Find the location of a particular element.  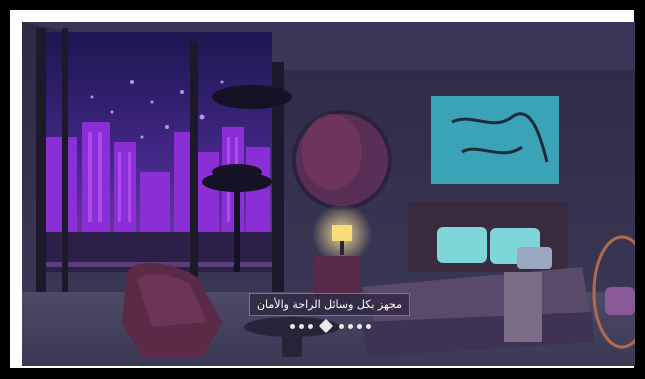

slider-pagination is located at coordinates (330, 326).